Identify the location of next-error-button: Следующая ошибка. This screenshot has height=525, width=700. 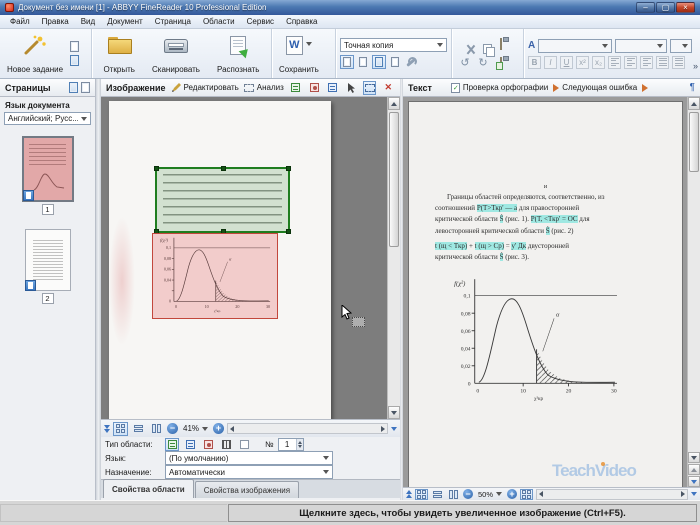
(595, 87).